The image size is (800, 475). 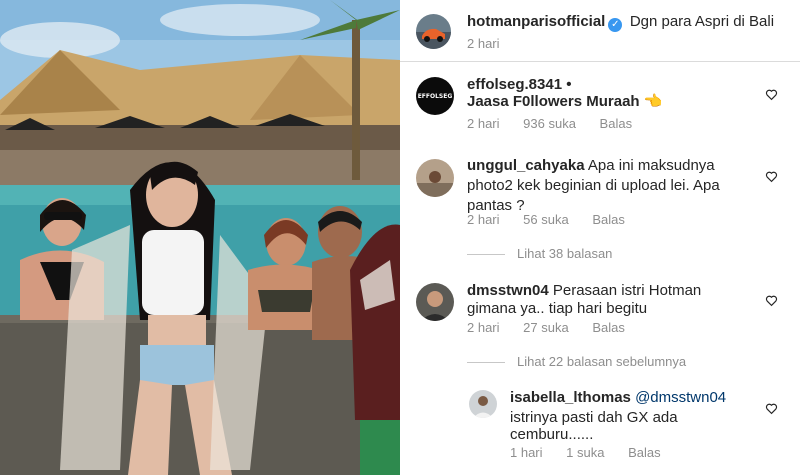 I want to click on replier-username: isabella_lthomas, so click(x=570, y=397).